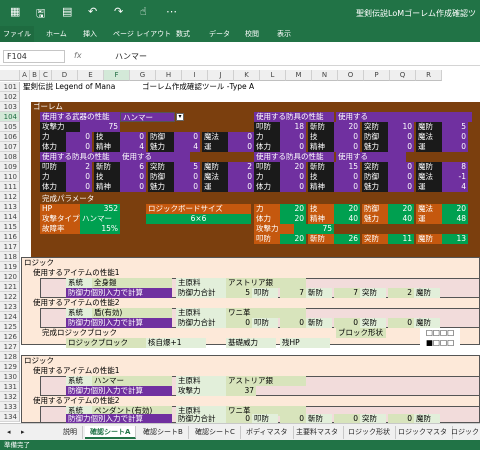  What do you see at coordinates (180, 117) in the screenshot?
I see `chevron-down-icon: ▾` at bounding box center [180, 117].